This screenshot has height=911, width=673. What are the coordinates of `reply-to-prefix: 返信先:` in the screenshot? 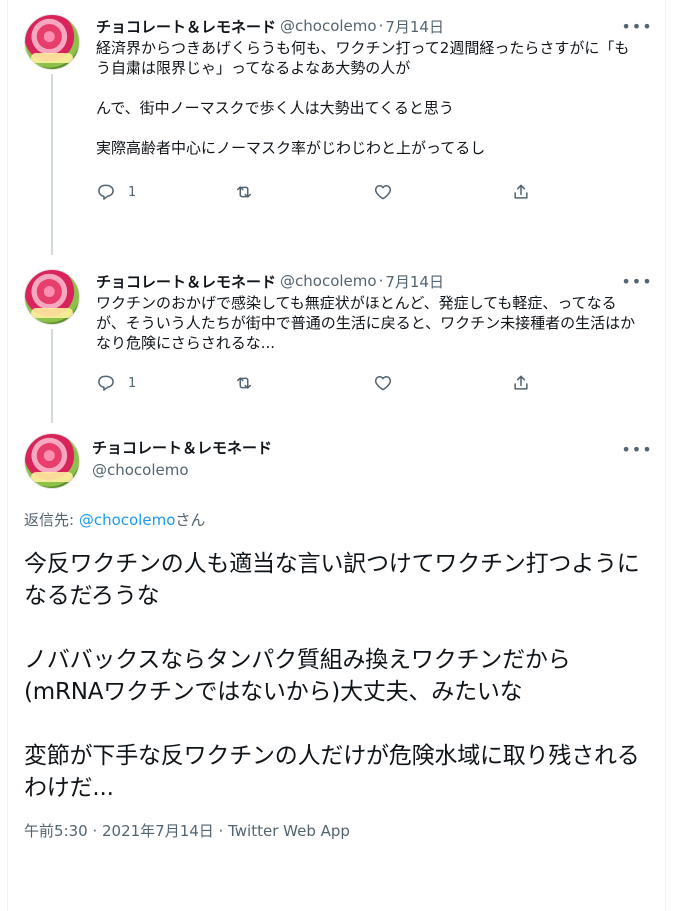 It's located at (51, 520).